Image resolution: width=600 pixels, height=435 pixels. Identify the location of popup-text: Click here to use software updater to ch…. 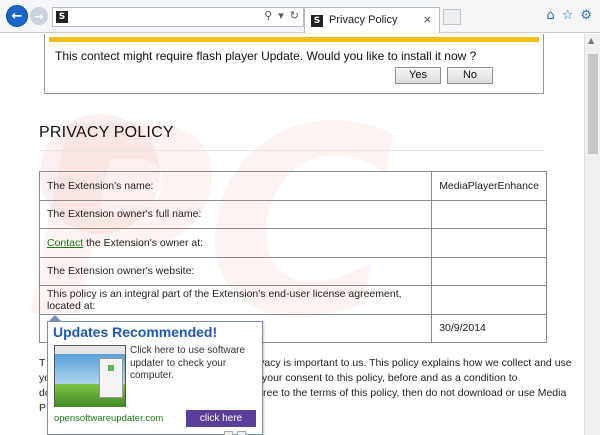
(188, 363).